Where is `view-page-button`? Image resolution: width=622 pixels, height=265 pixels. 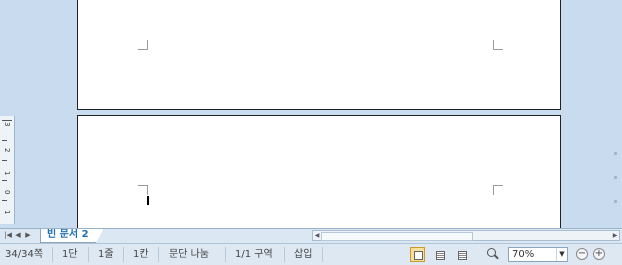
view-page-button is located at coordinates (417, 254).